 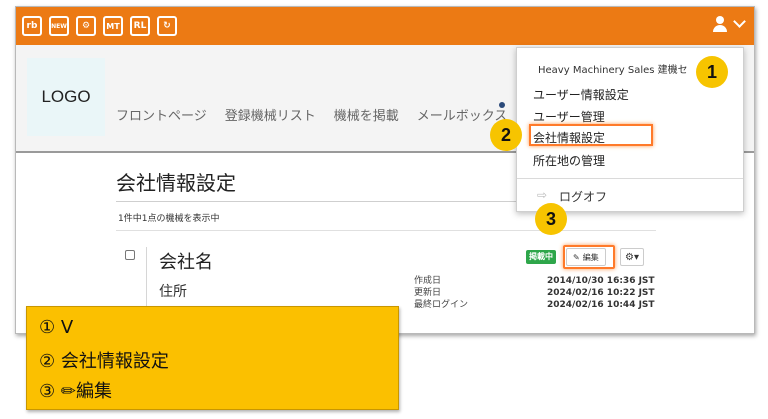 I want to click on results-count: 1件中1点の機械を表示中, so click(x=169, y=219).